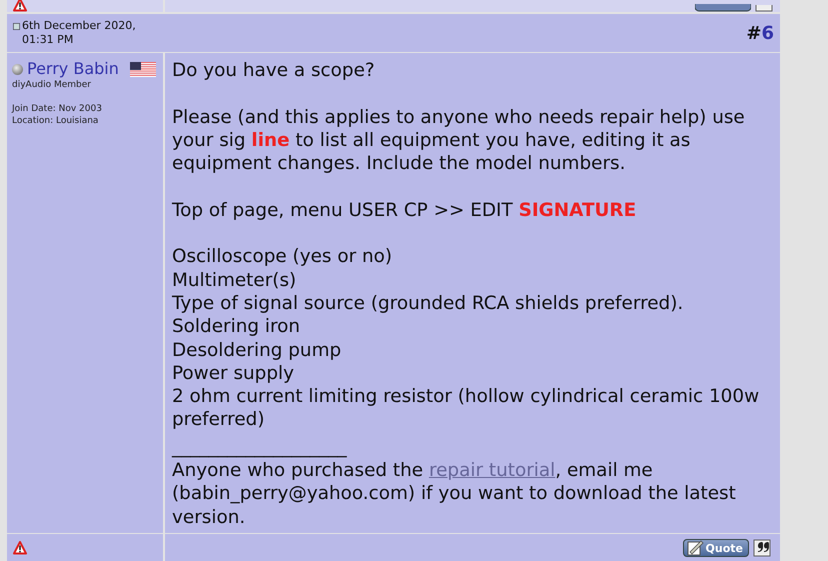 This screenshot has height=561, width=828. I want to click on pencil-icon, so click(695, 548).